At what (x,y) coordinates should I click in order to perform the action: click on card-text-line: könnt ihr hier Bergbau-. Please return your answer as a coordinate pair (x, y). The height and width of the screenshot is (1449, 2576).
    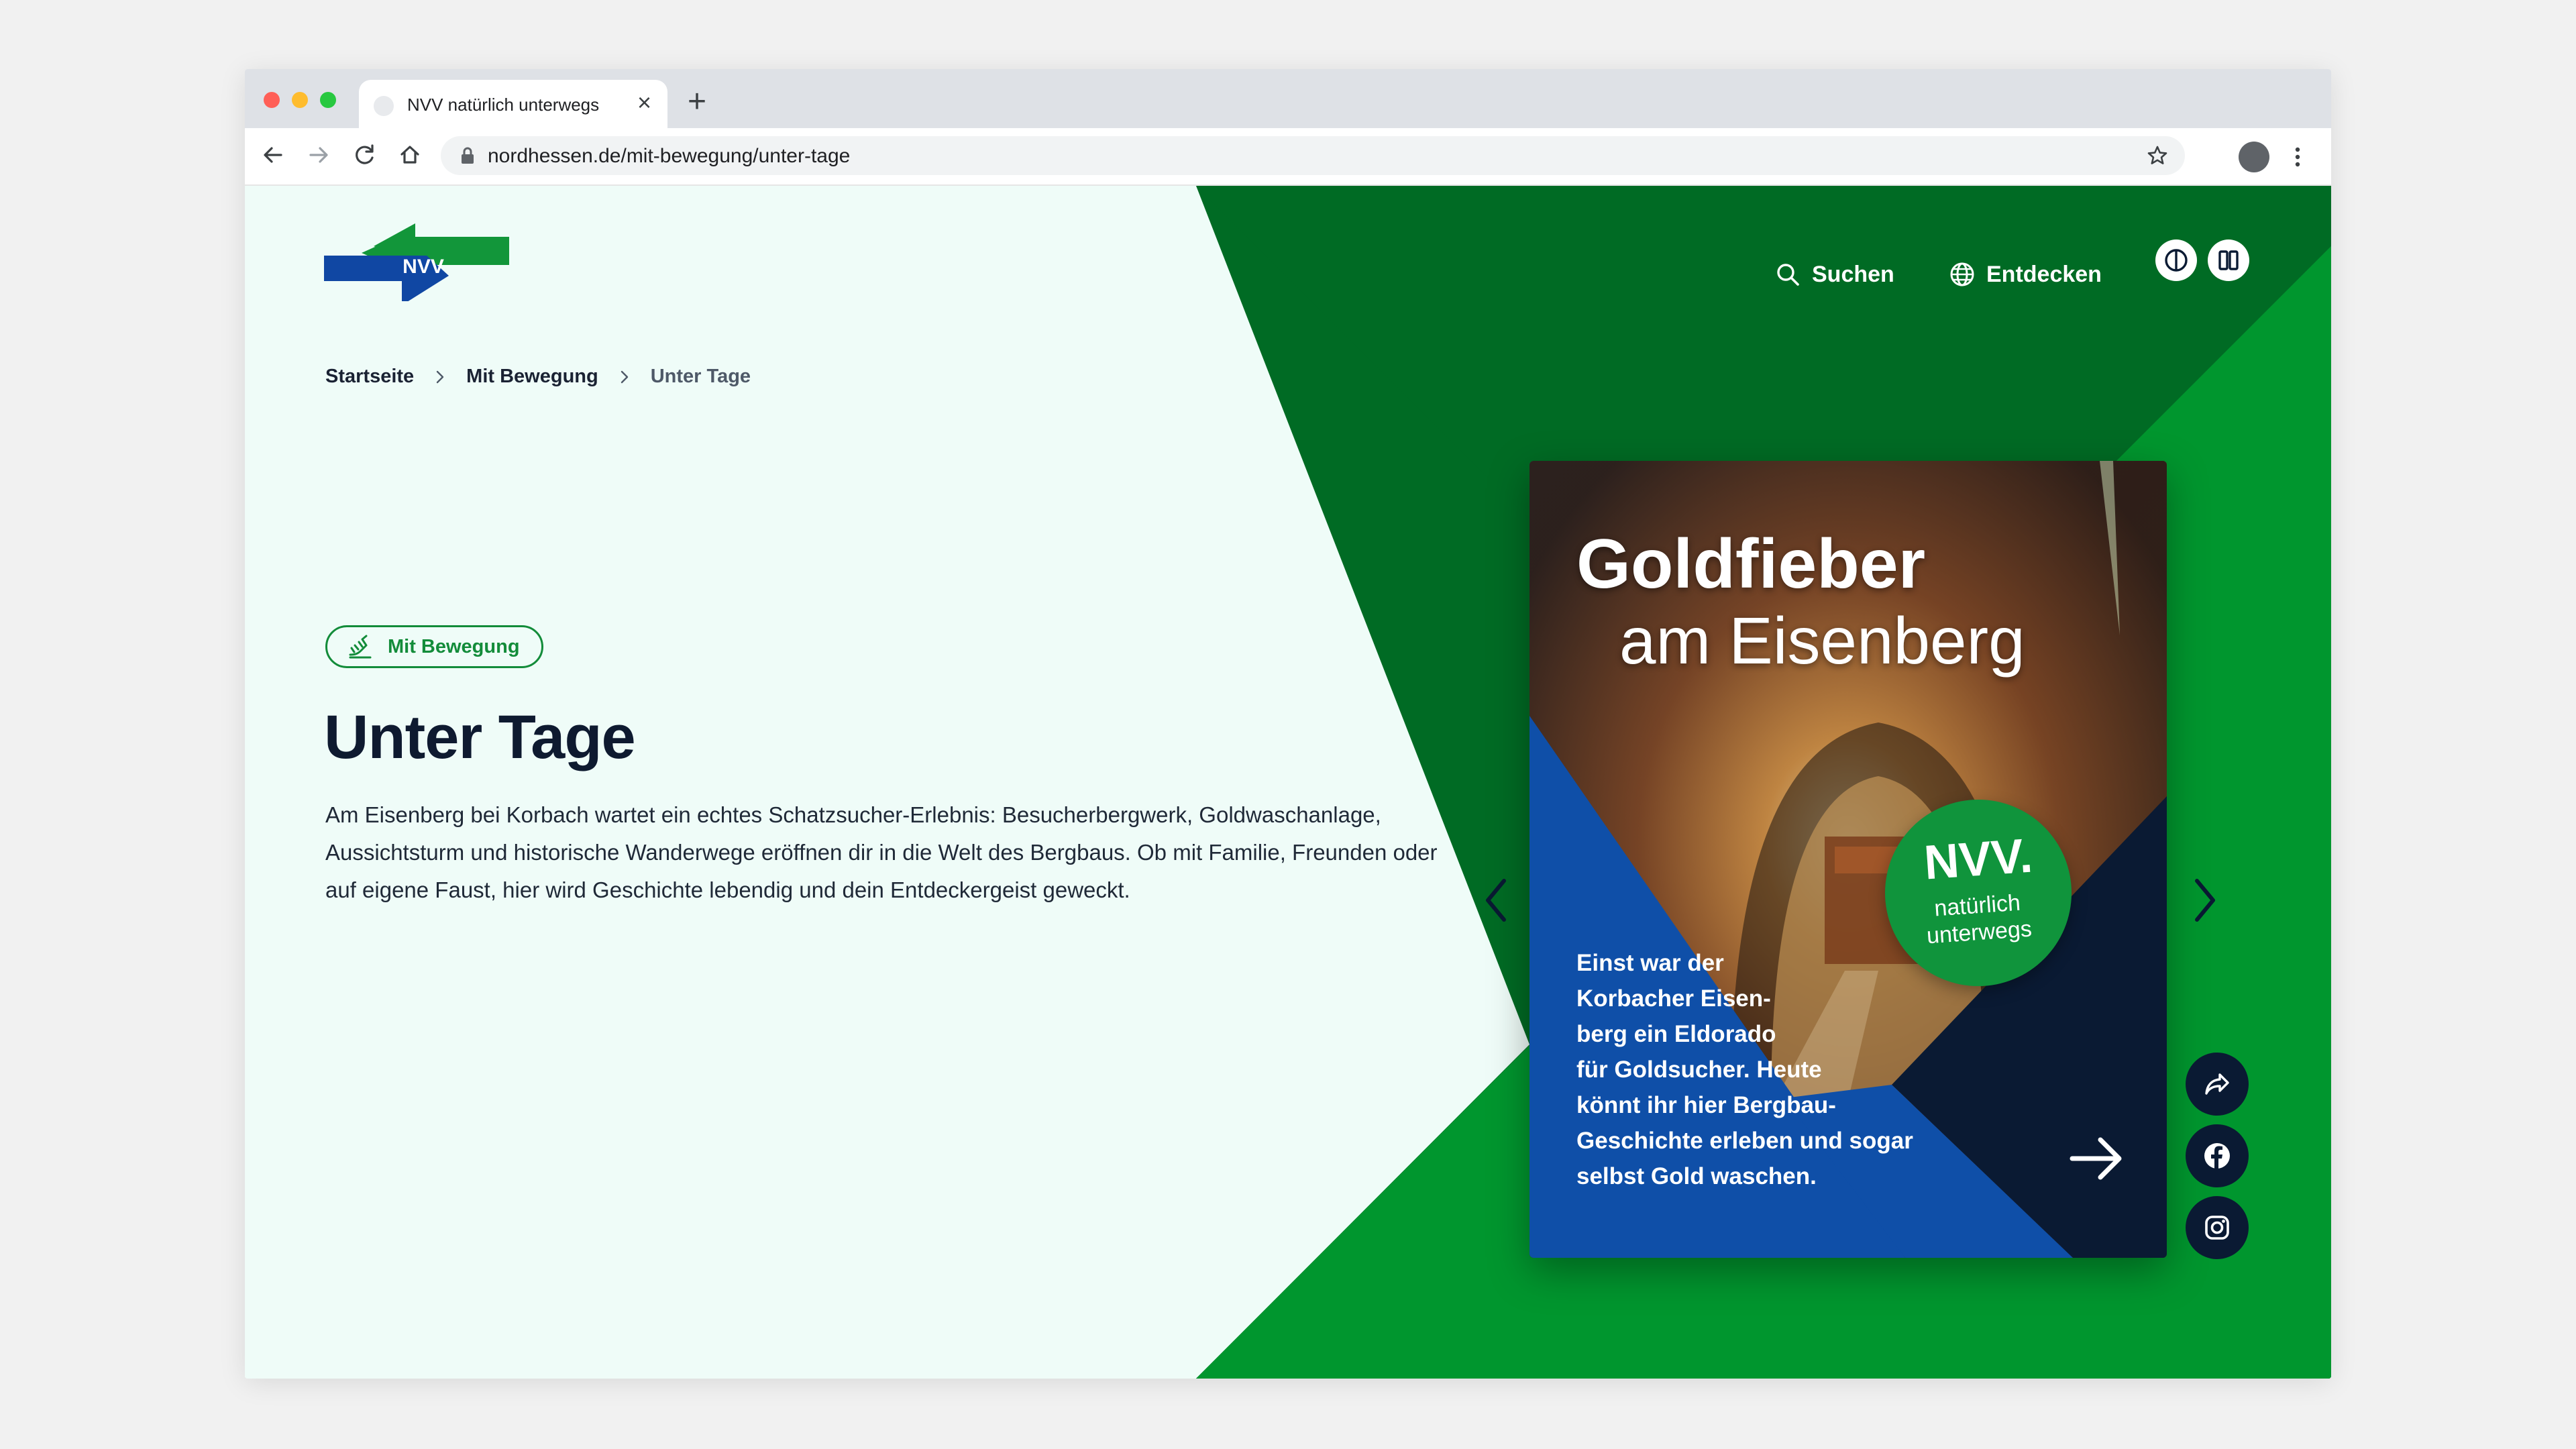
    Looking at the image, I should click on (1706, 1105).